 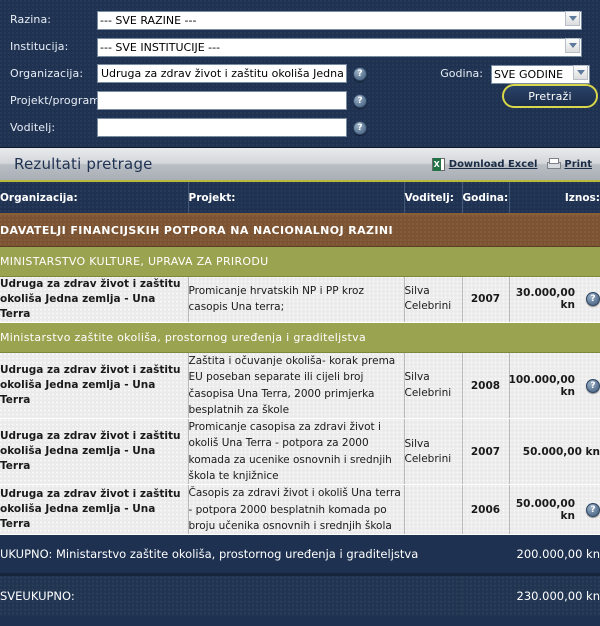 What do you see at coordinates (486, 386) in the screenshot?
I see `cell-godina: 2008` at bounding box center [486, 386].